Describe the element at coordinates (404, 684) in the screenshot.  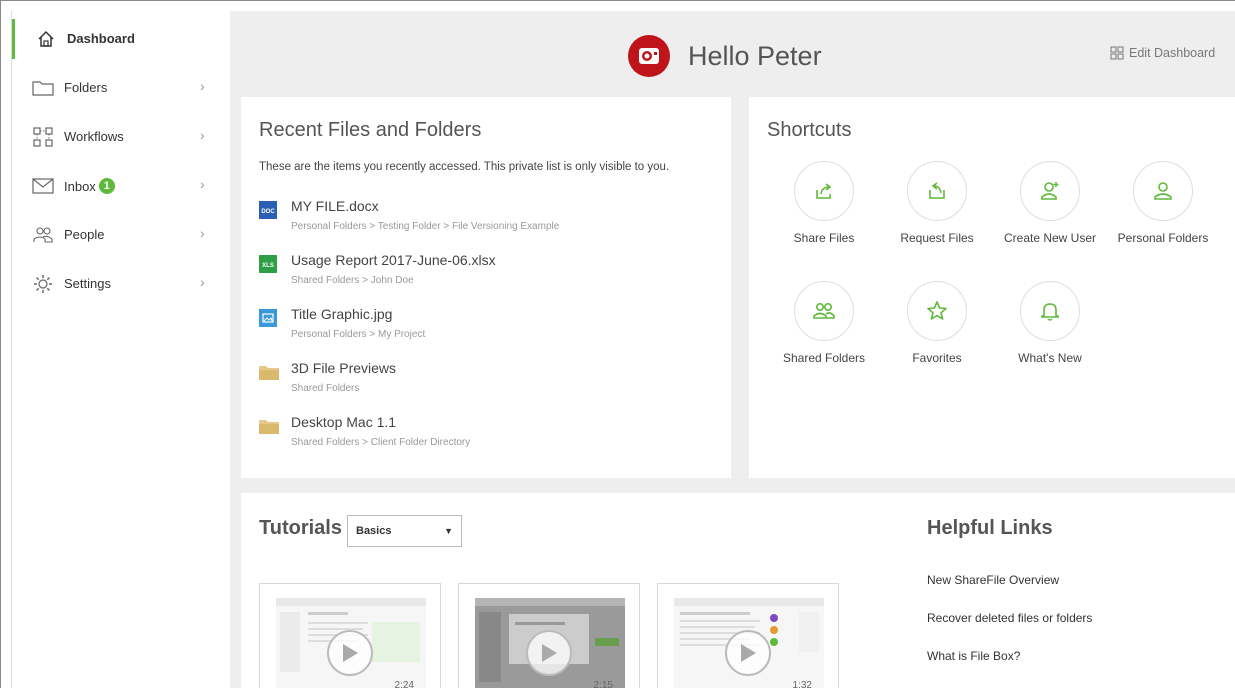
I see `video-duration: 2:24` at that location.